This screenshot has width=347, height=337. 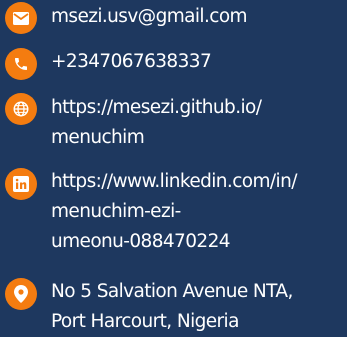 What do you see at coordinates (172, 291) in the screenshot?
I see `address-line-1: No 5 Salvation Avenue NTA,` at bounding box center [172, 291].